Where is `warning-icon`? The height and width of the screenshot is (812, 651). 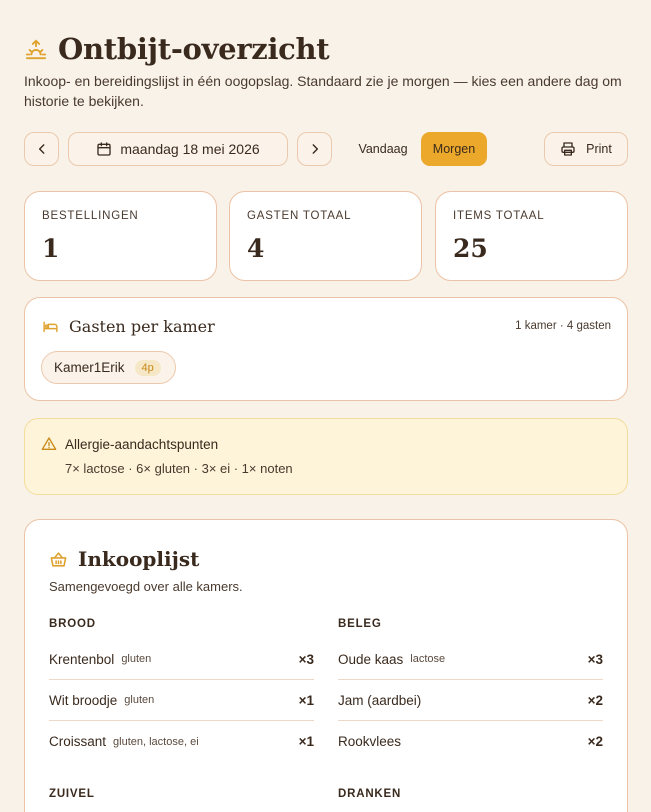
warning-icon is located at coordinates (49, 443).